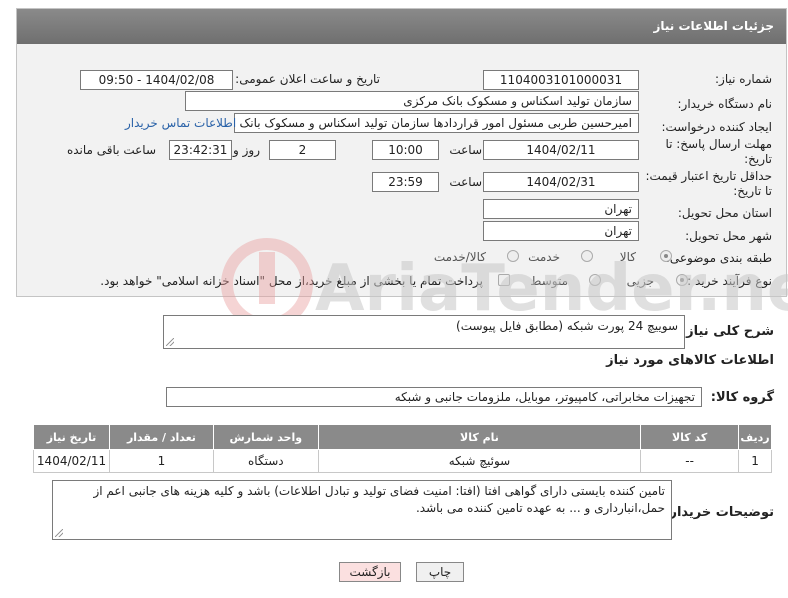 Image resolution: width=788 pixels, height=598 pixels. I want to click on col-row: ردیف, so click(755, 437).